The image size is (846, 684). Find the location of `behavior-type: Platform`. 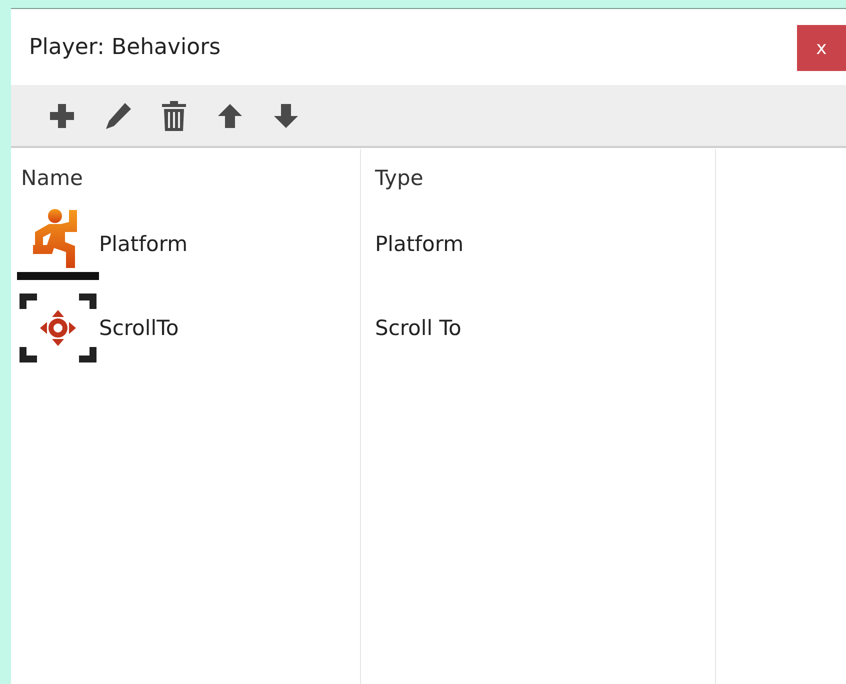

behavior-type: Platform is located at coordinates (419, 244).